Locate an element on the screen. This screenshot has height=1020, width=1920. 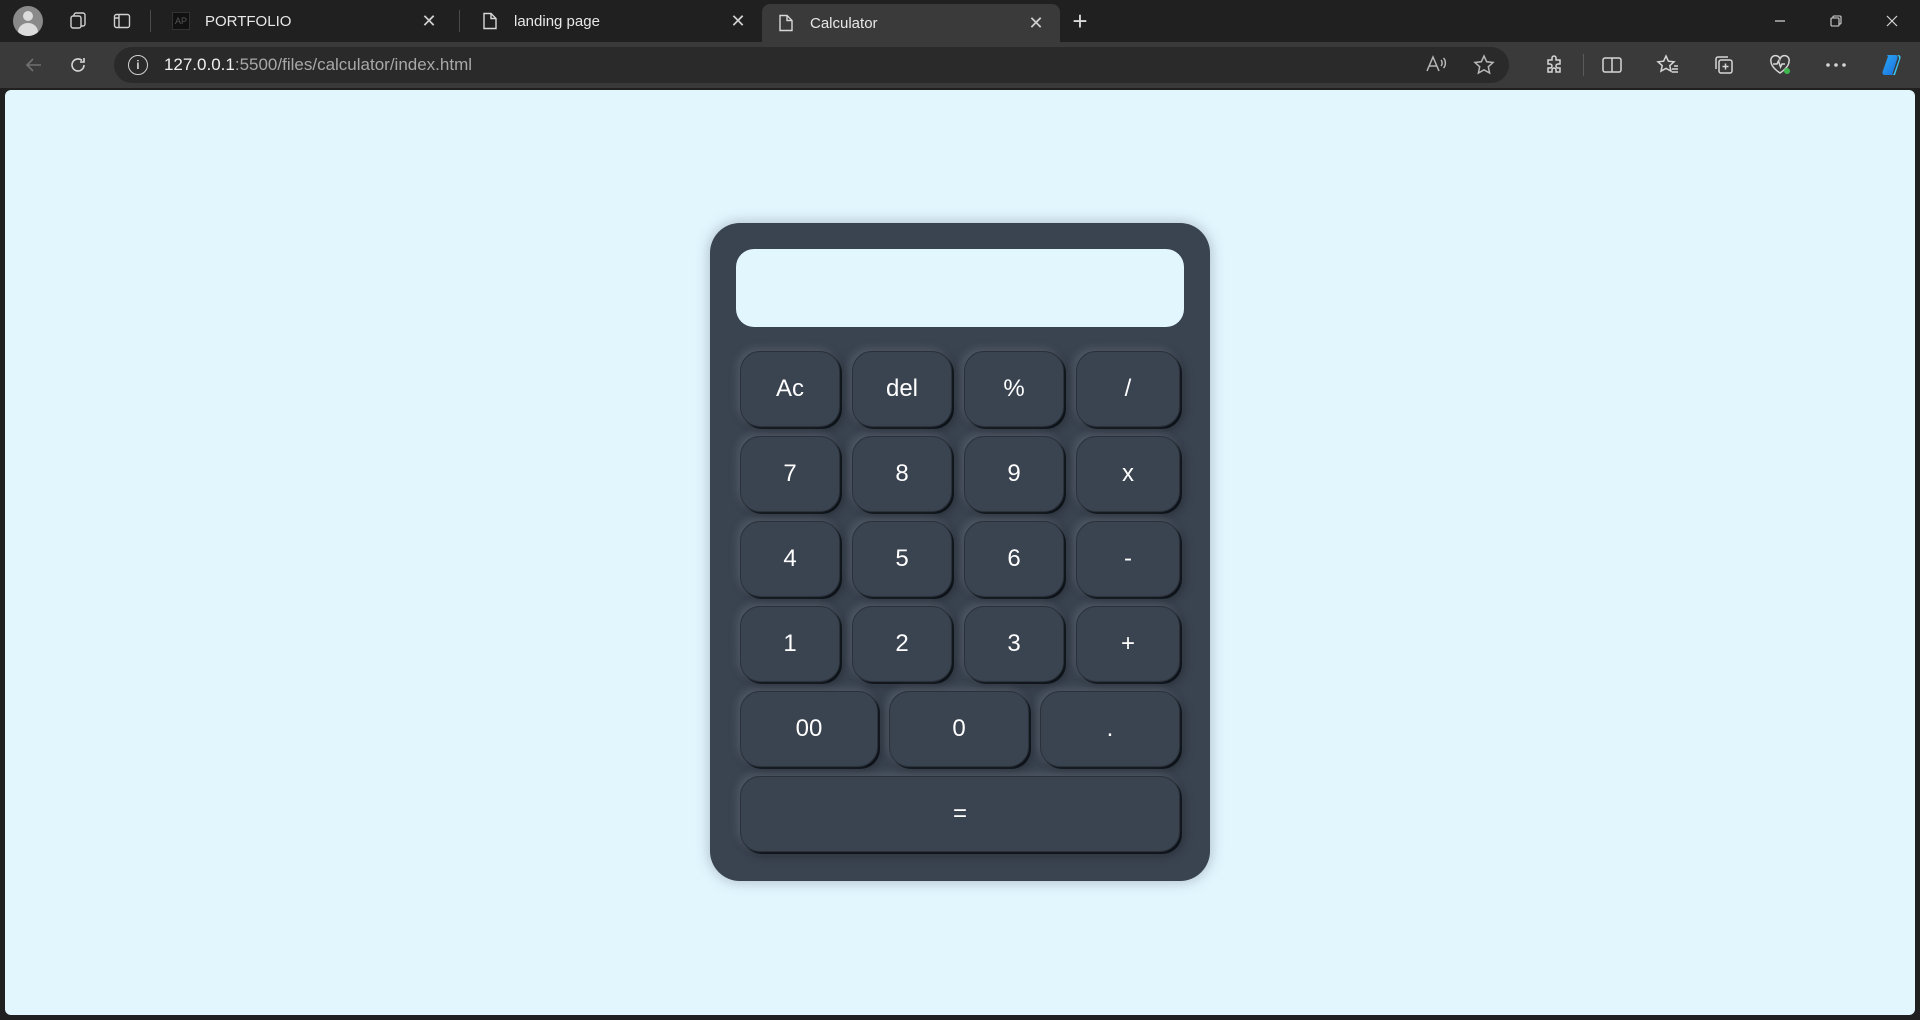
heart-pulse-icon is located at coordinates (1780, 64).